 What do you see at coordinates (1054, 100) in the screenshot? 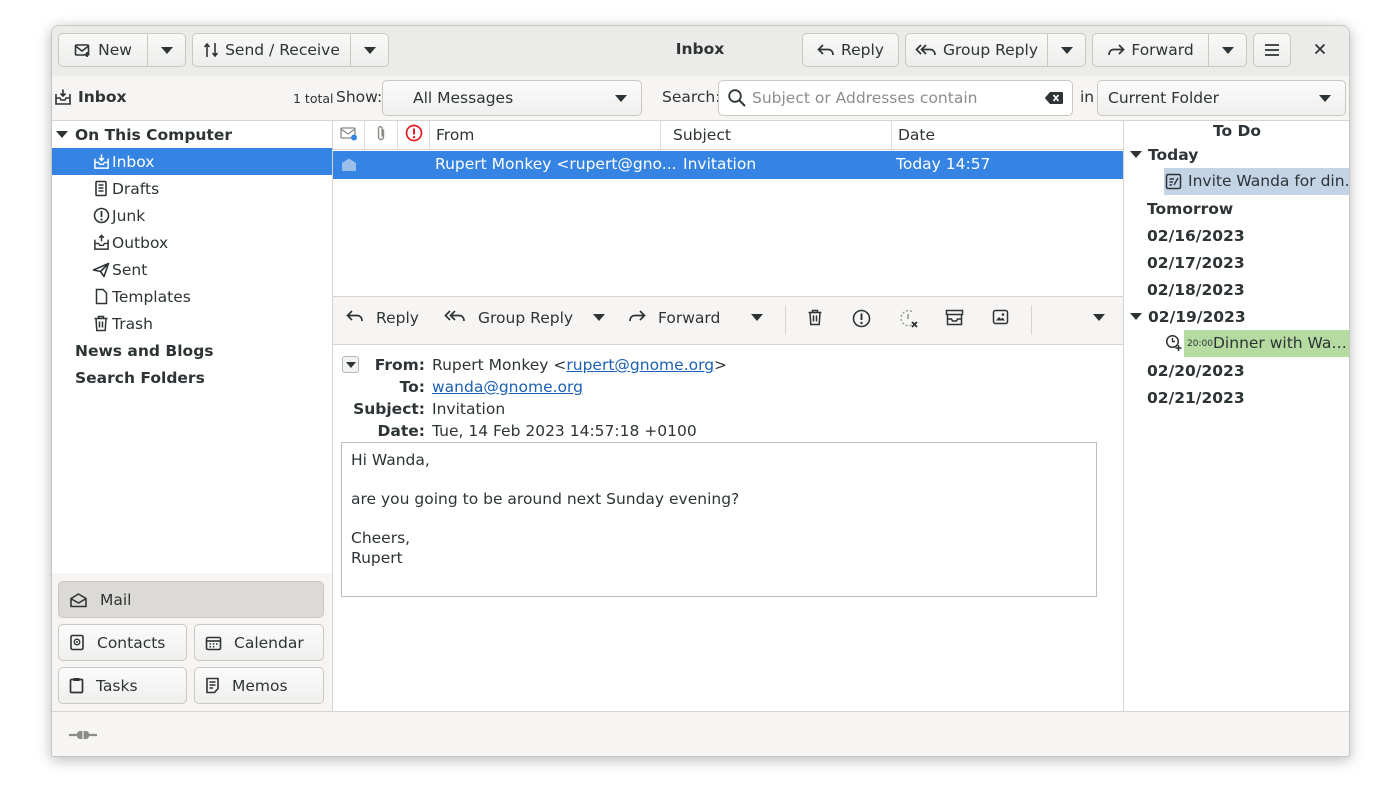
I see `clear-search-icon` at bounding box center [1054, 100].